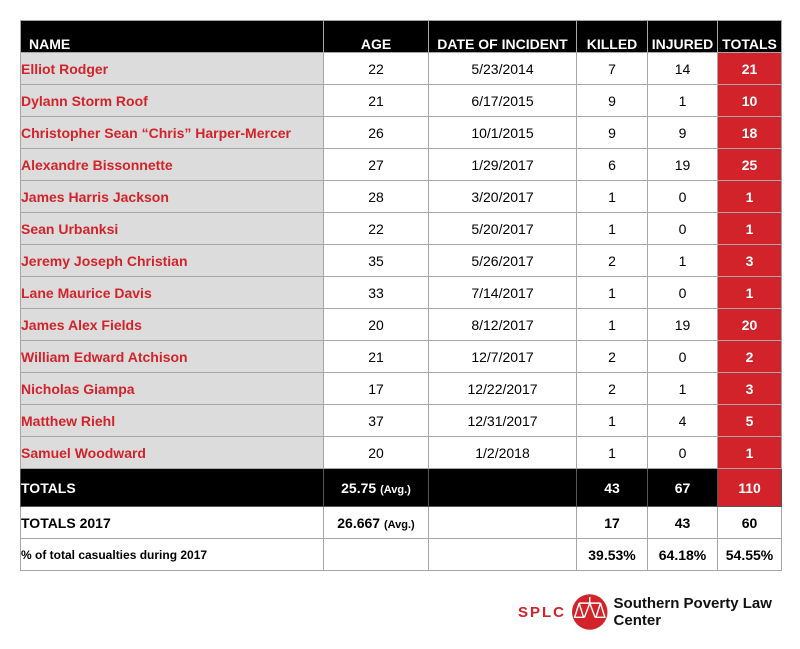  Describe the element at coordinates (612, 487) in the screenshot. I see `totals-killed: 43` at that location.